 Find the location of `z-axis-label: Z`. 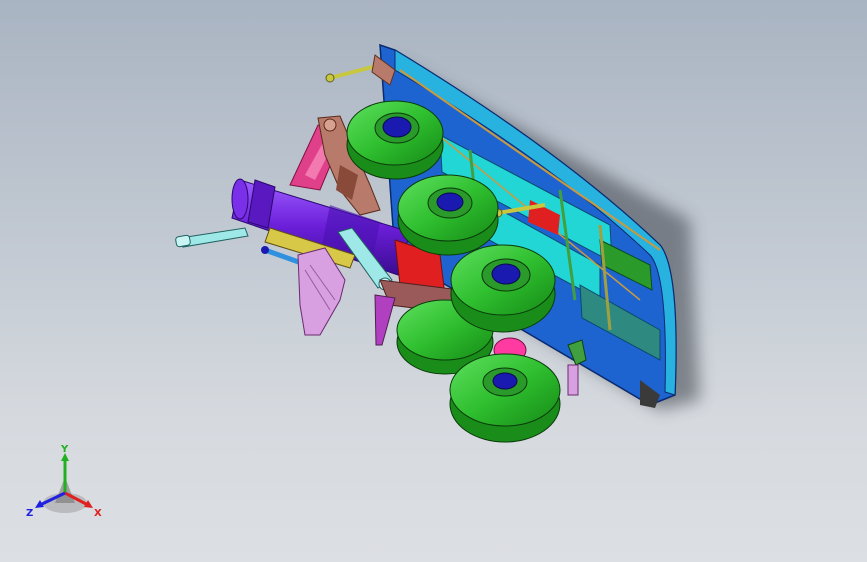

z-axis-label: Z is located at coordinates (29, 513).